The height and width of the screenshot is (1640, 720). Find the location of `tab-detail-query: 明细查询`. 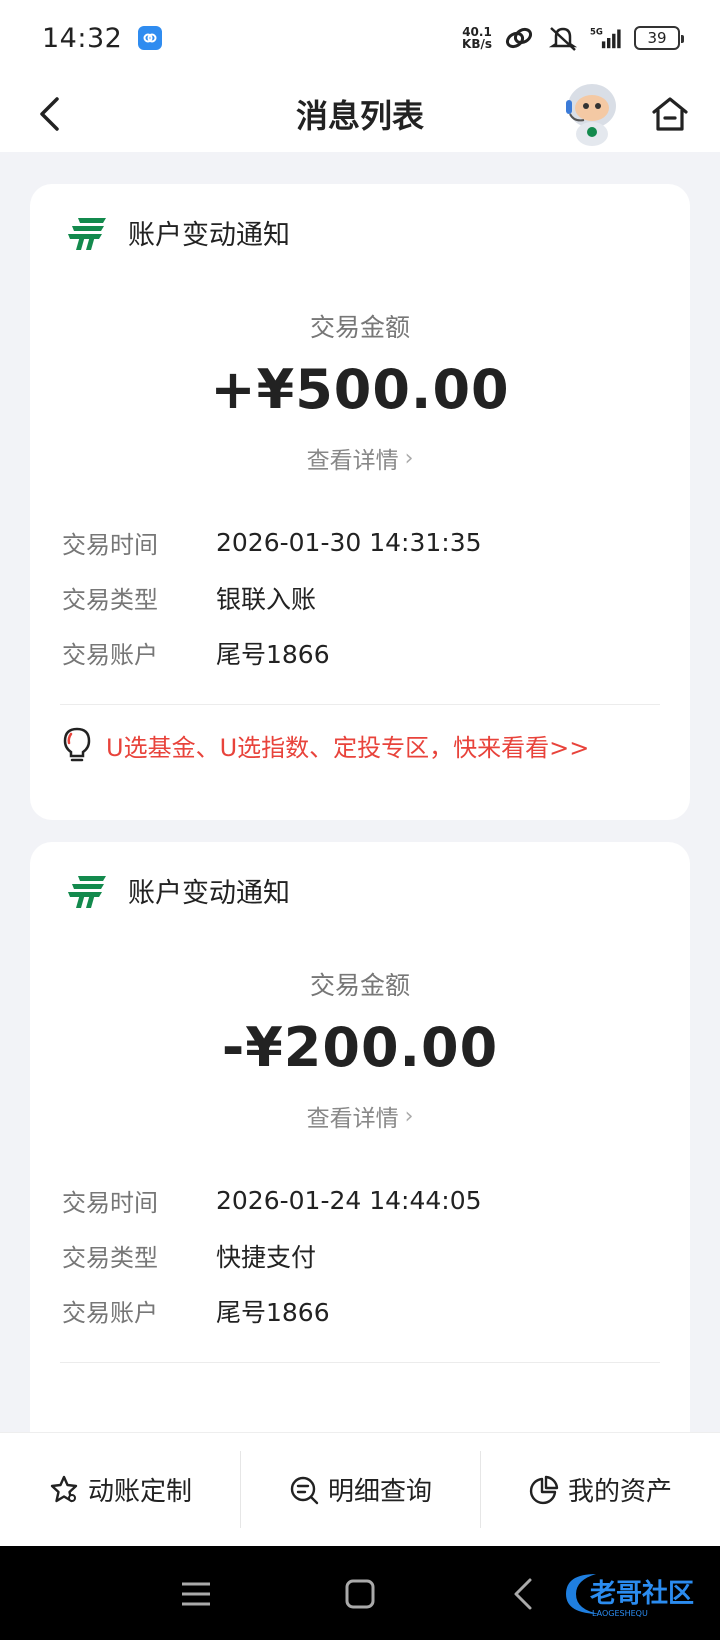

tab-detail-query: 明细查询 is located at coordinates (360, 1489).